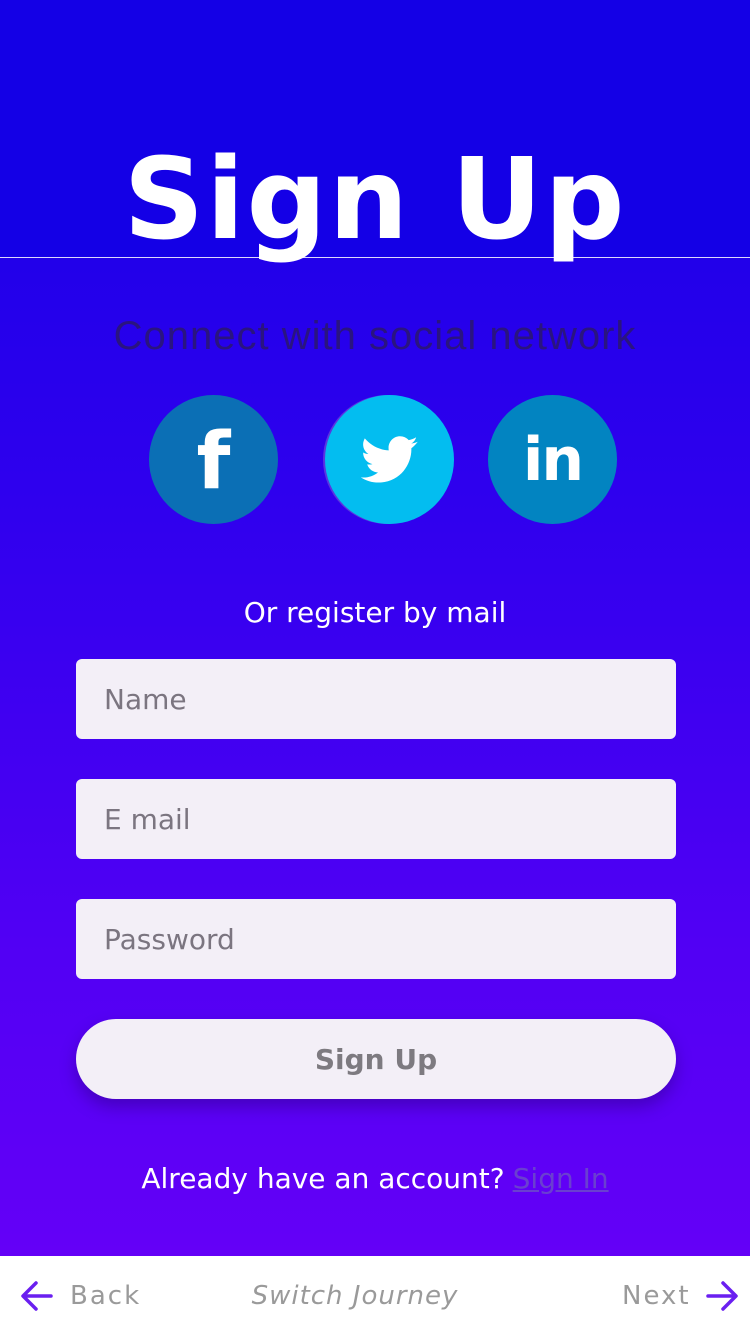  Describe the element at coordinates (376, 699) in the screenshot. I see `name-input` at that location.